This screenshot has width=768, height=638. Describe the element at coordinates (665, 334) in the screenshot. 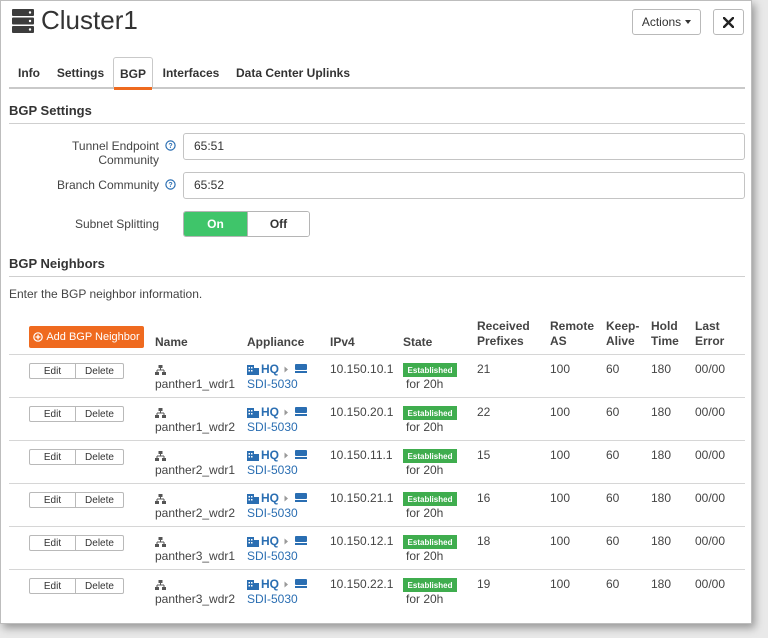

I see `column-header-hold-time: Hold Time` at that location.